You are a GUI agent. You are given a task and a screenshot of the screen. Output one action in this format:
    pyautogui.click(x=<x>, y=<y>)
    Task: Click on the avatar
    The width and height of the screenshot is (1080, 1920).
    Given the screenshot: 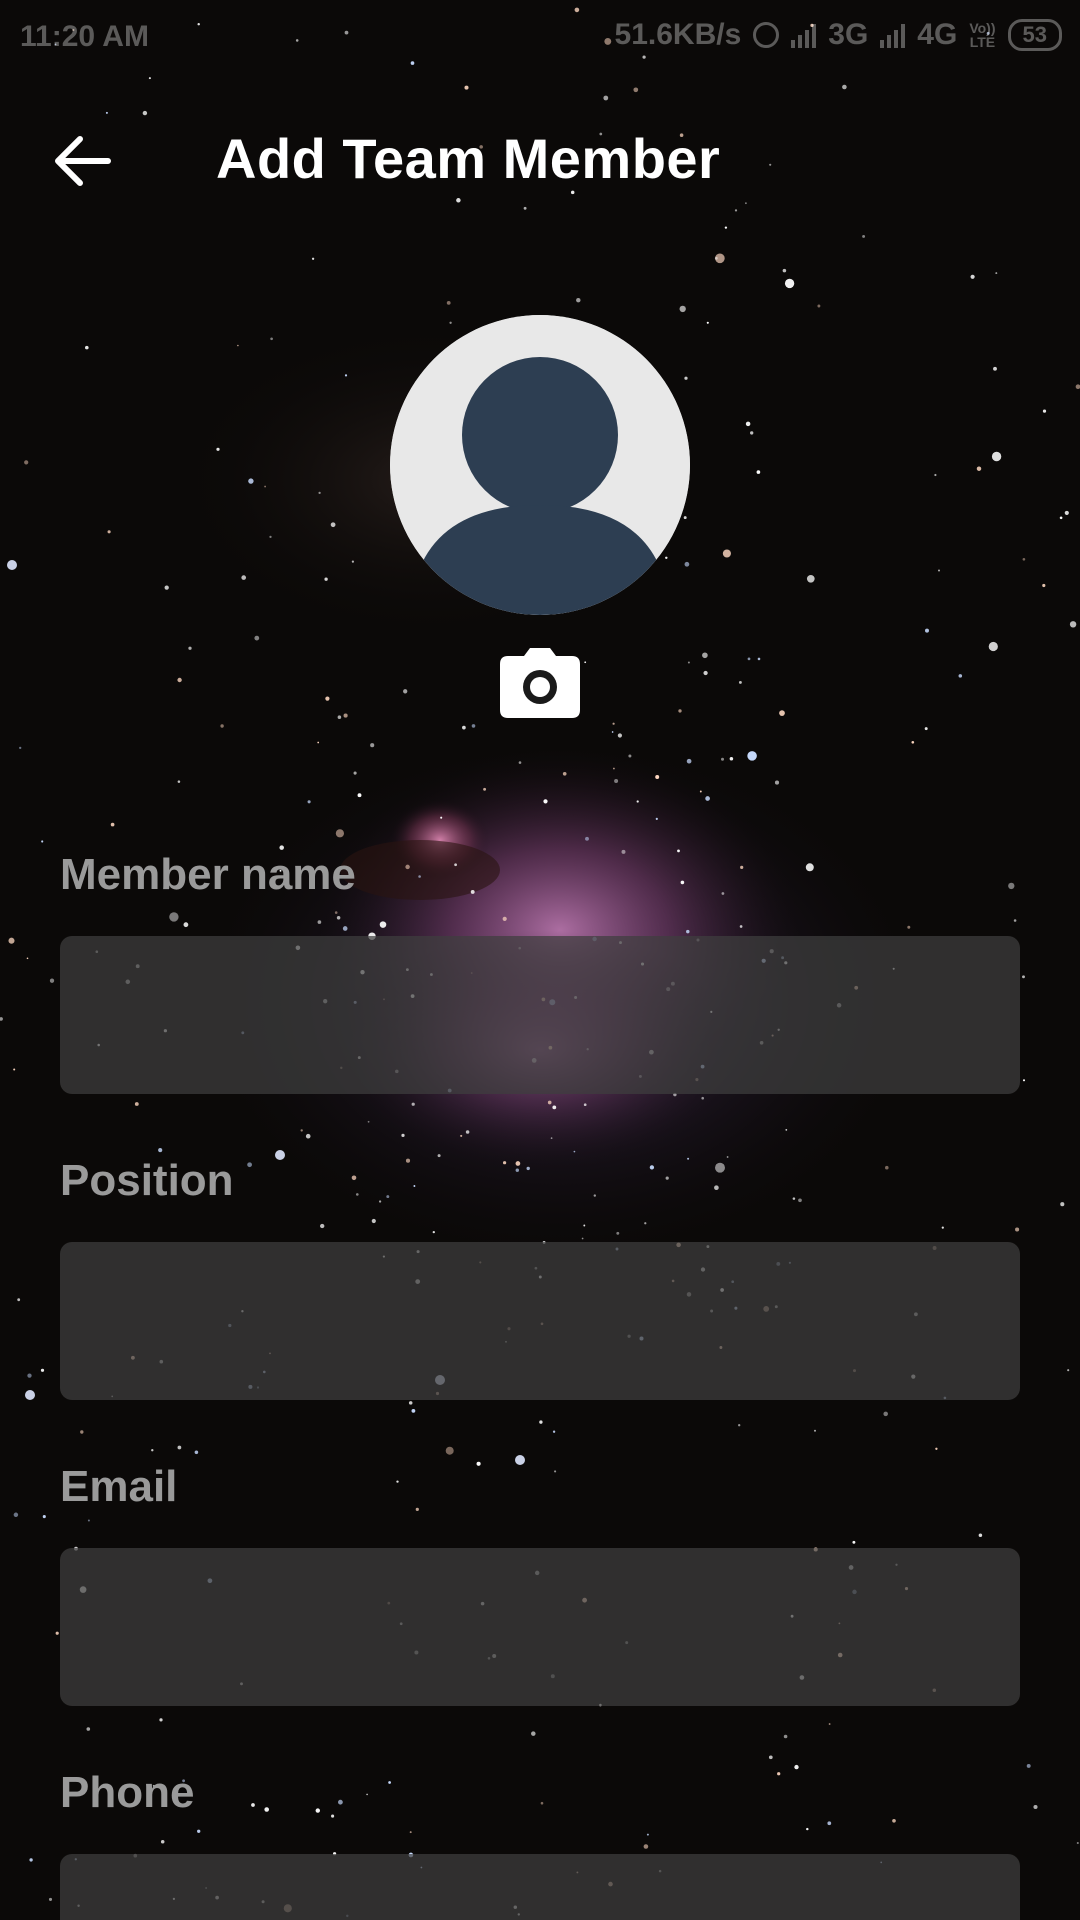 What is the action you would take?
    pyautogui.click(x=540, y=465)
    